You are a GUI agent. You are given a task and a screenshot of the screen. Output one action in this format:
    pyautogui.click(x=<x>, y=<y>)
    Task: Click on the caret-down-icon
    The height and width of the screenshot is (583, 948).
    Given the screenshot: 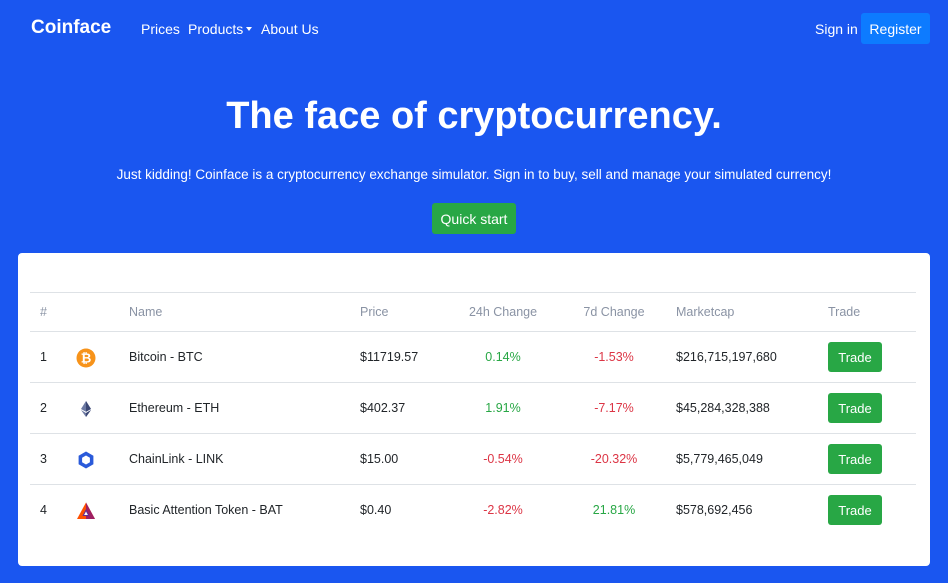 What is the action you would take?
    pyautogui.click(x=249, y=29)
    